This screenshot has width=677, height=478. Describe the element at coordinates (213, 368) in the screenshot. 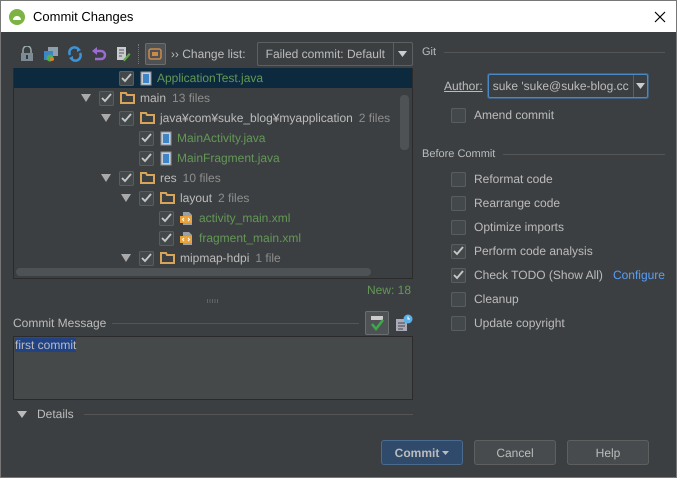

I see `commit-message-field: first commit` at that location.